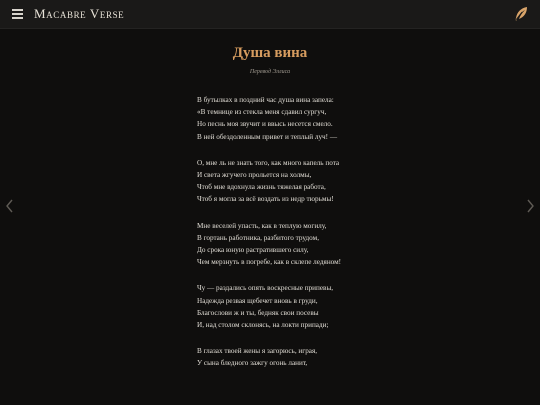  What do you see at coordinates (258, 312) in the screenshot?
I see `poem-line: Благослови ж и ты, бедняк свои посевы` at bounding box center [258, 312].